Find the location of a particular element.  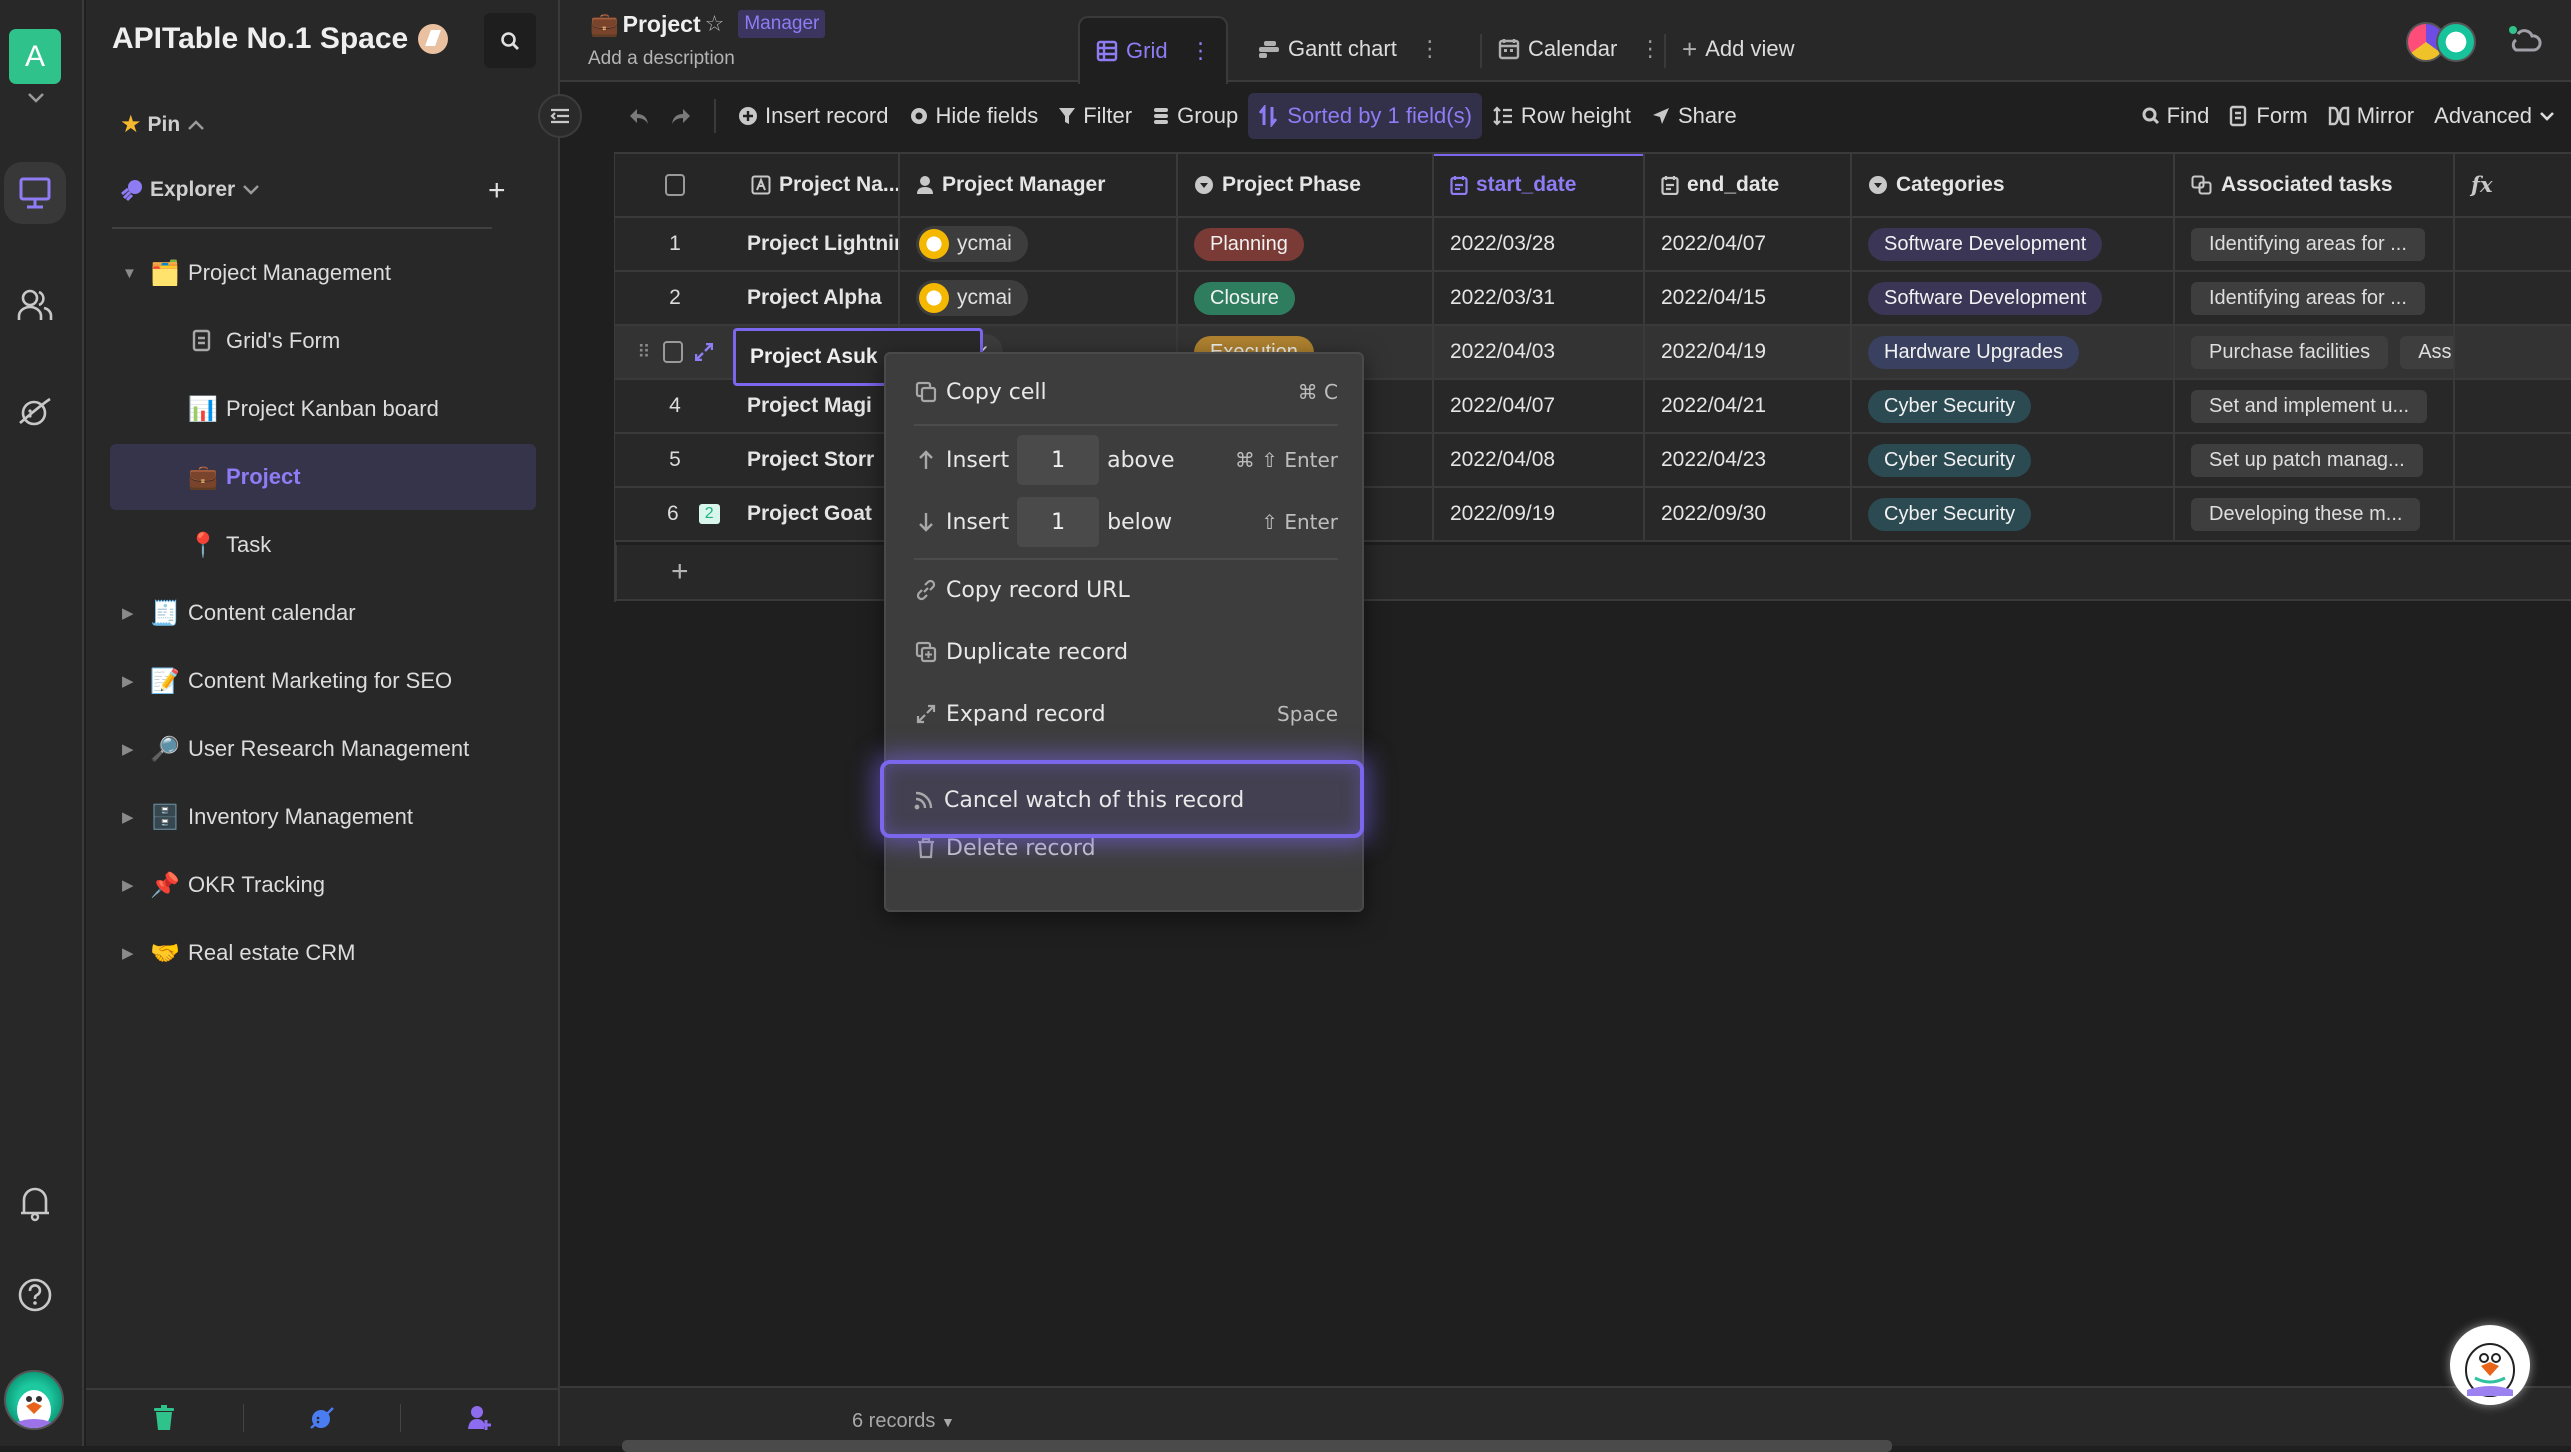

sidebar-node: 📍 Task is located at coordinates (323, 545).